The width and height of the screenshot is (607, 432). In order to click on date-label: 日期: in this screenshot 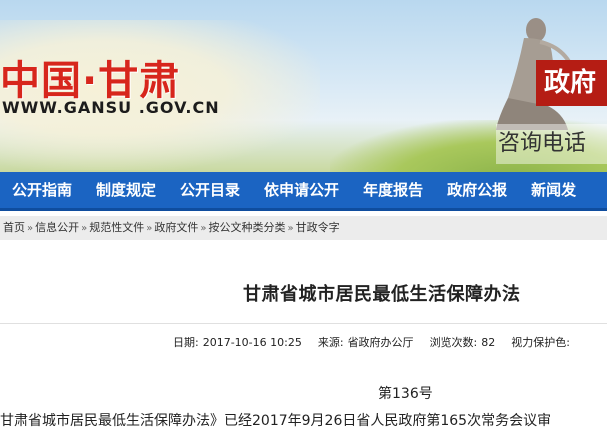, I will do `click(186, 342)`.